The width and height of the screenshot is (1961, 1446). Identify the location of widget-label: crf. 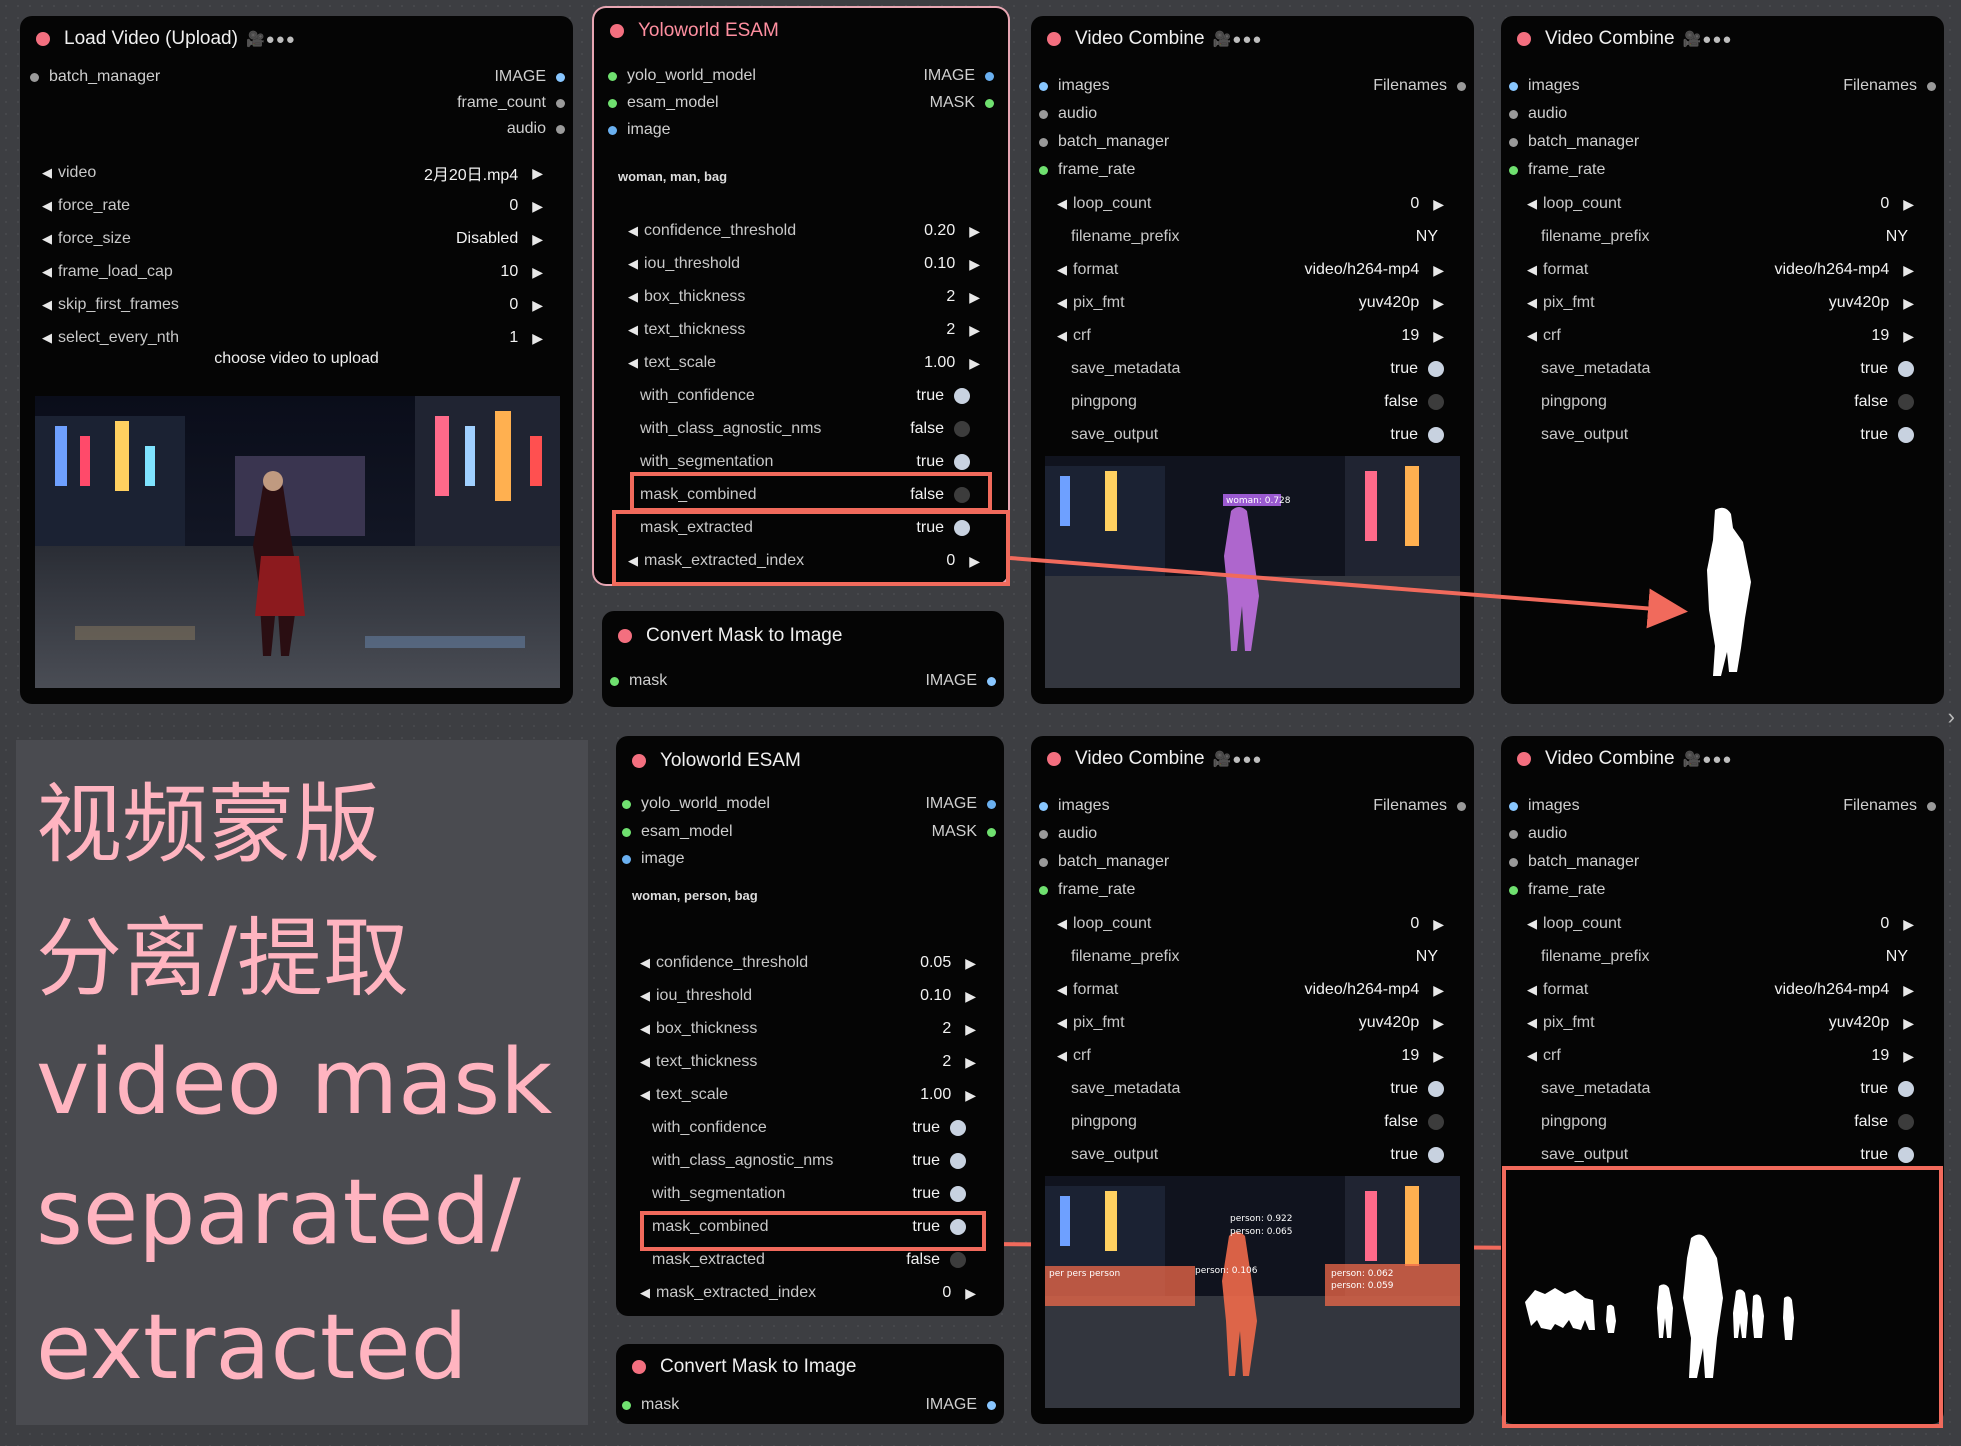
(1552, 1055).